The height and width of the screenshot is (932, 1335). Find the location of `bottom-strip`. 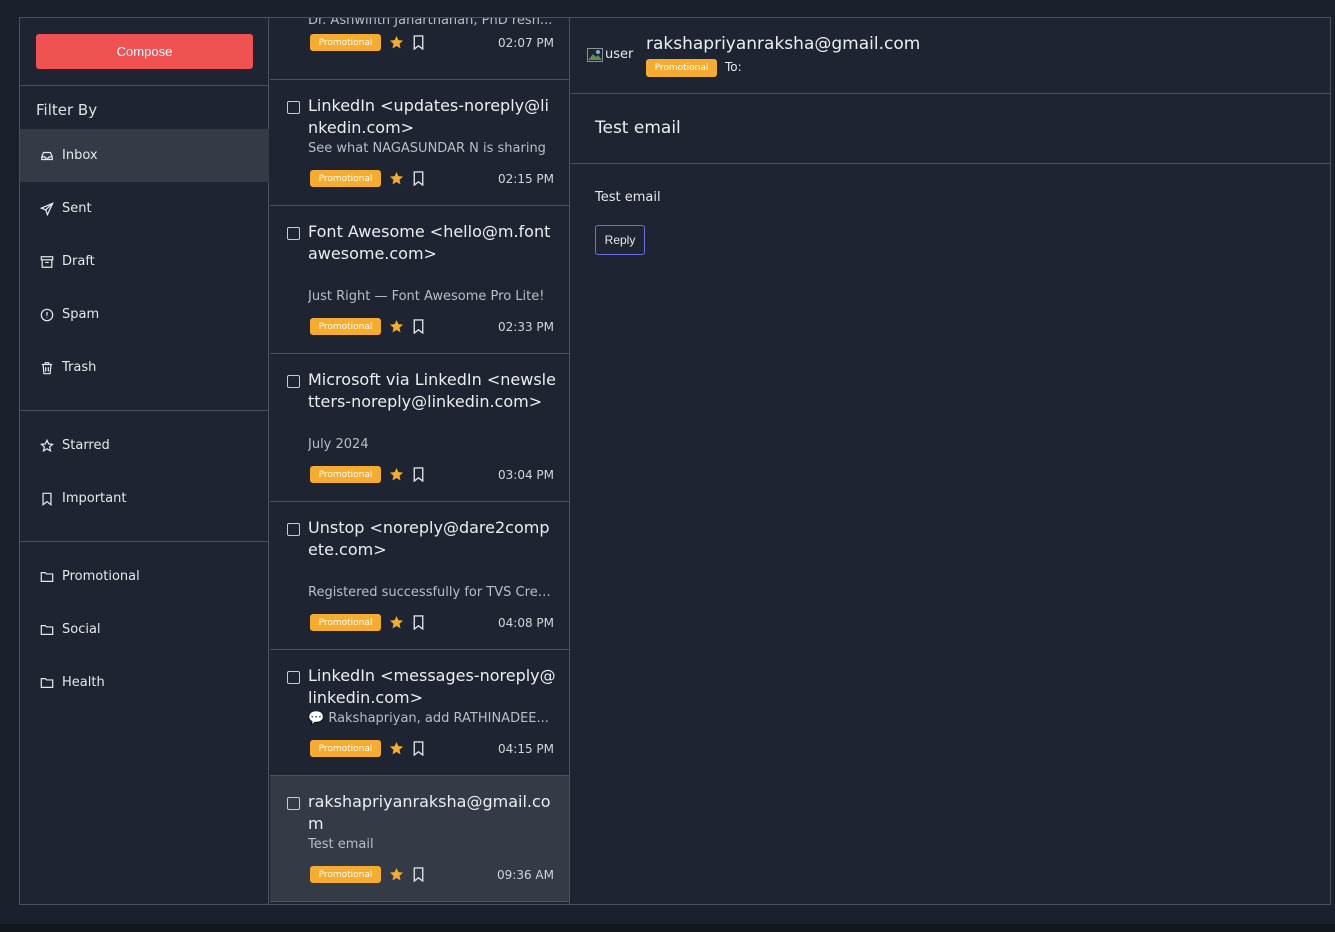

bottom-strip is located at coordinates (667, 928).